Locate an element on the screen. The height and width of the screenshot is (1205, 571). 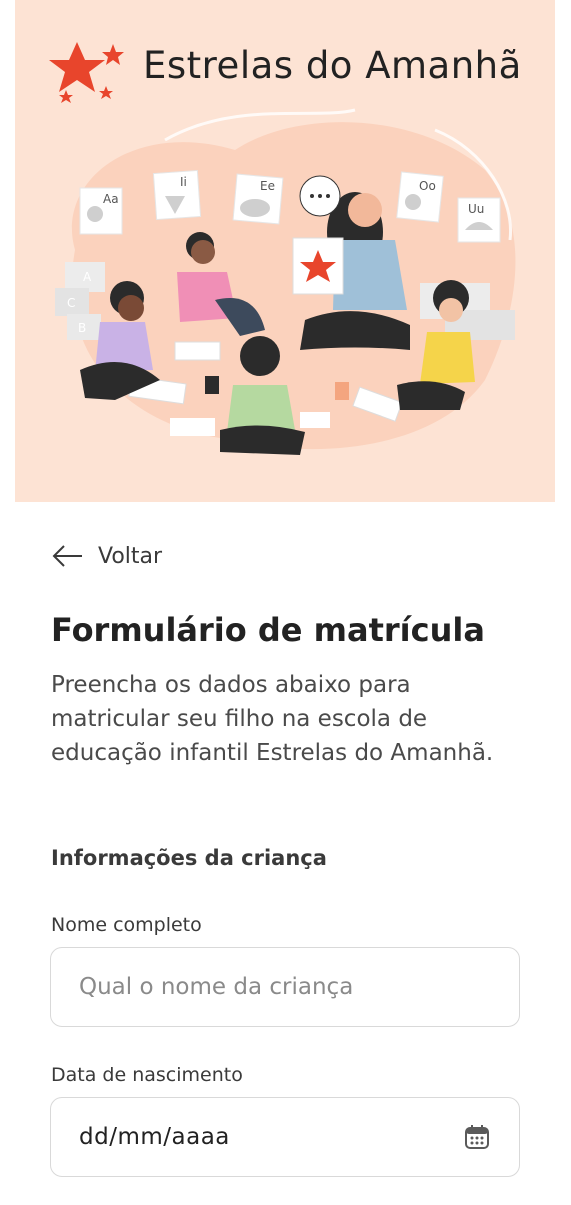
calendar-icon is located at coordinates (477, 1137).